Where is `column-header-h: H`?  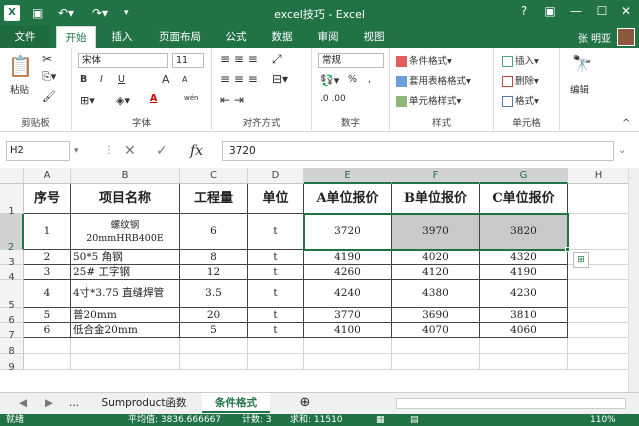
column-header-h: H is located at coordinates (599, 176).